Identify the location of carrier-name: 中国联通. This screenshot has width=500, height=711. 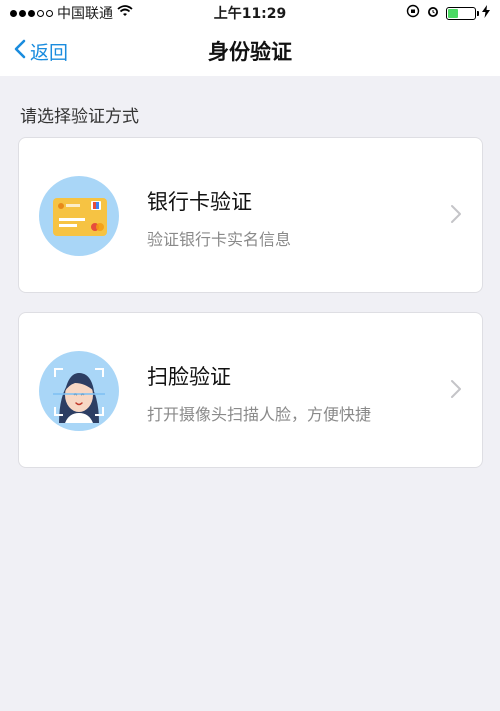
(85, 14).